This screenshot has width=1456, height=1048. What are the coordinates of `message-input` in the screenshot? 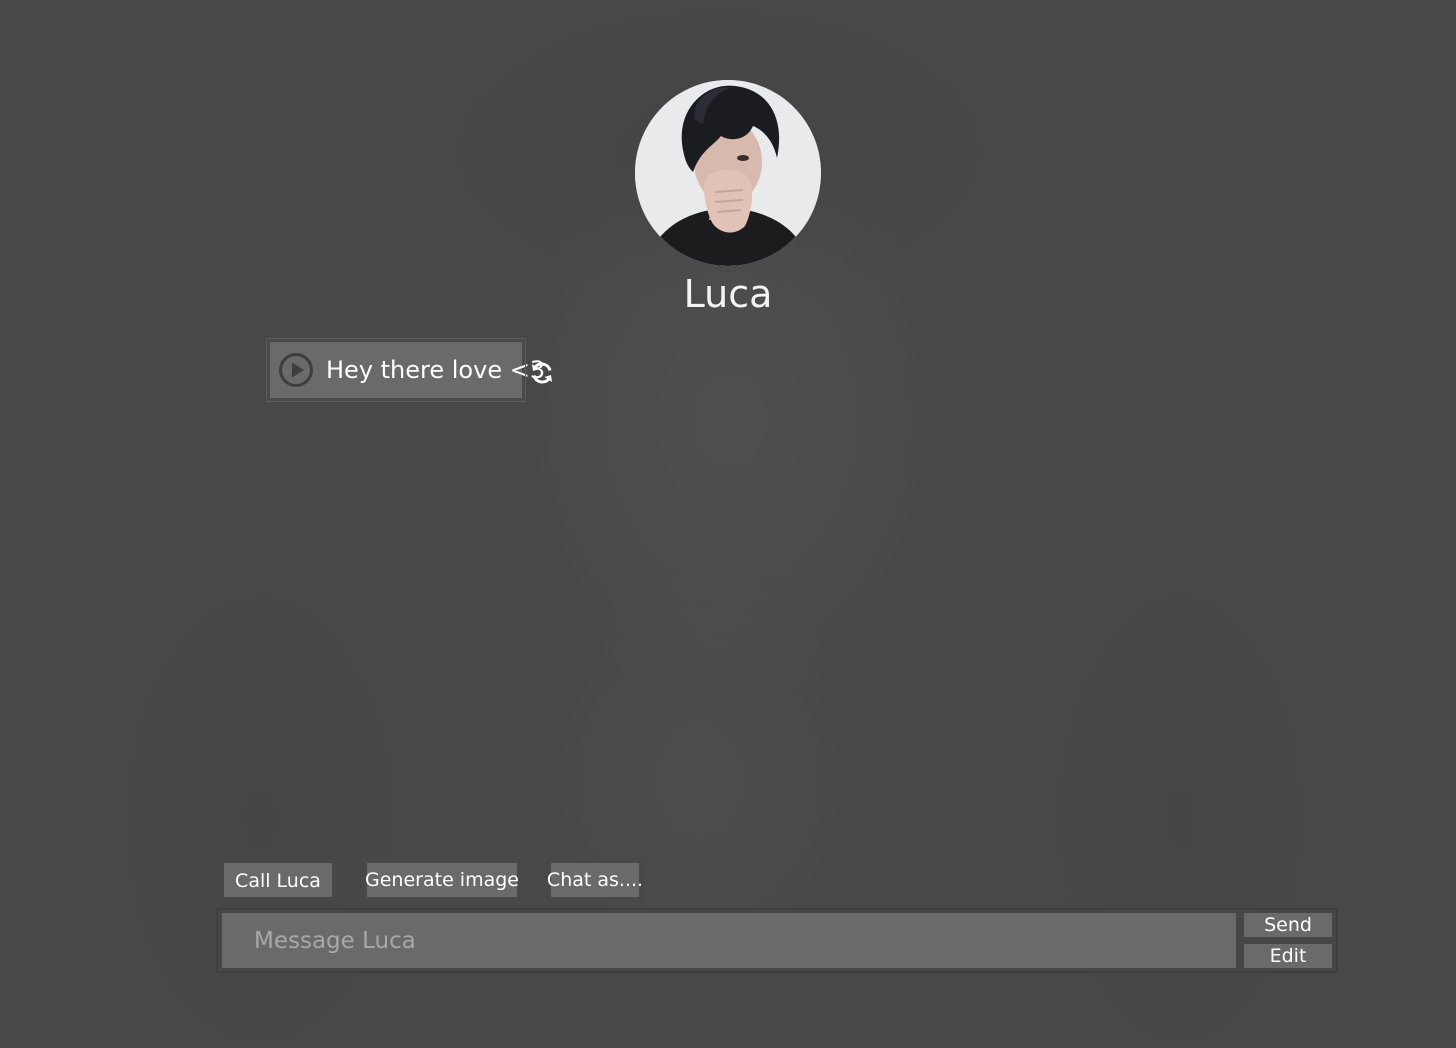 It's located at (729, 940).